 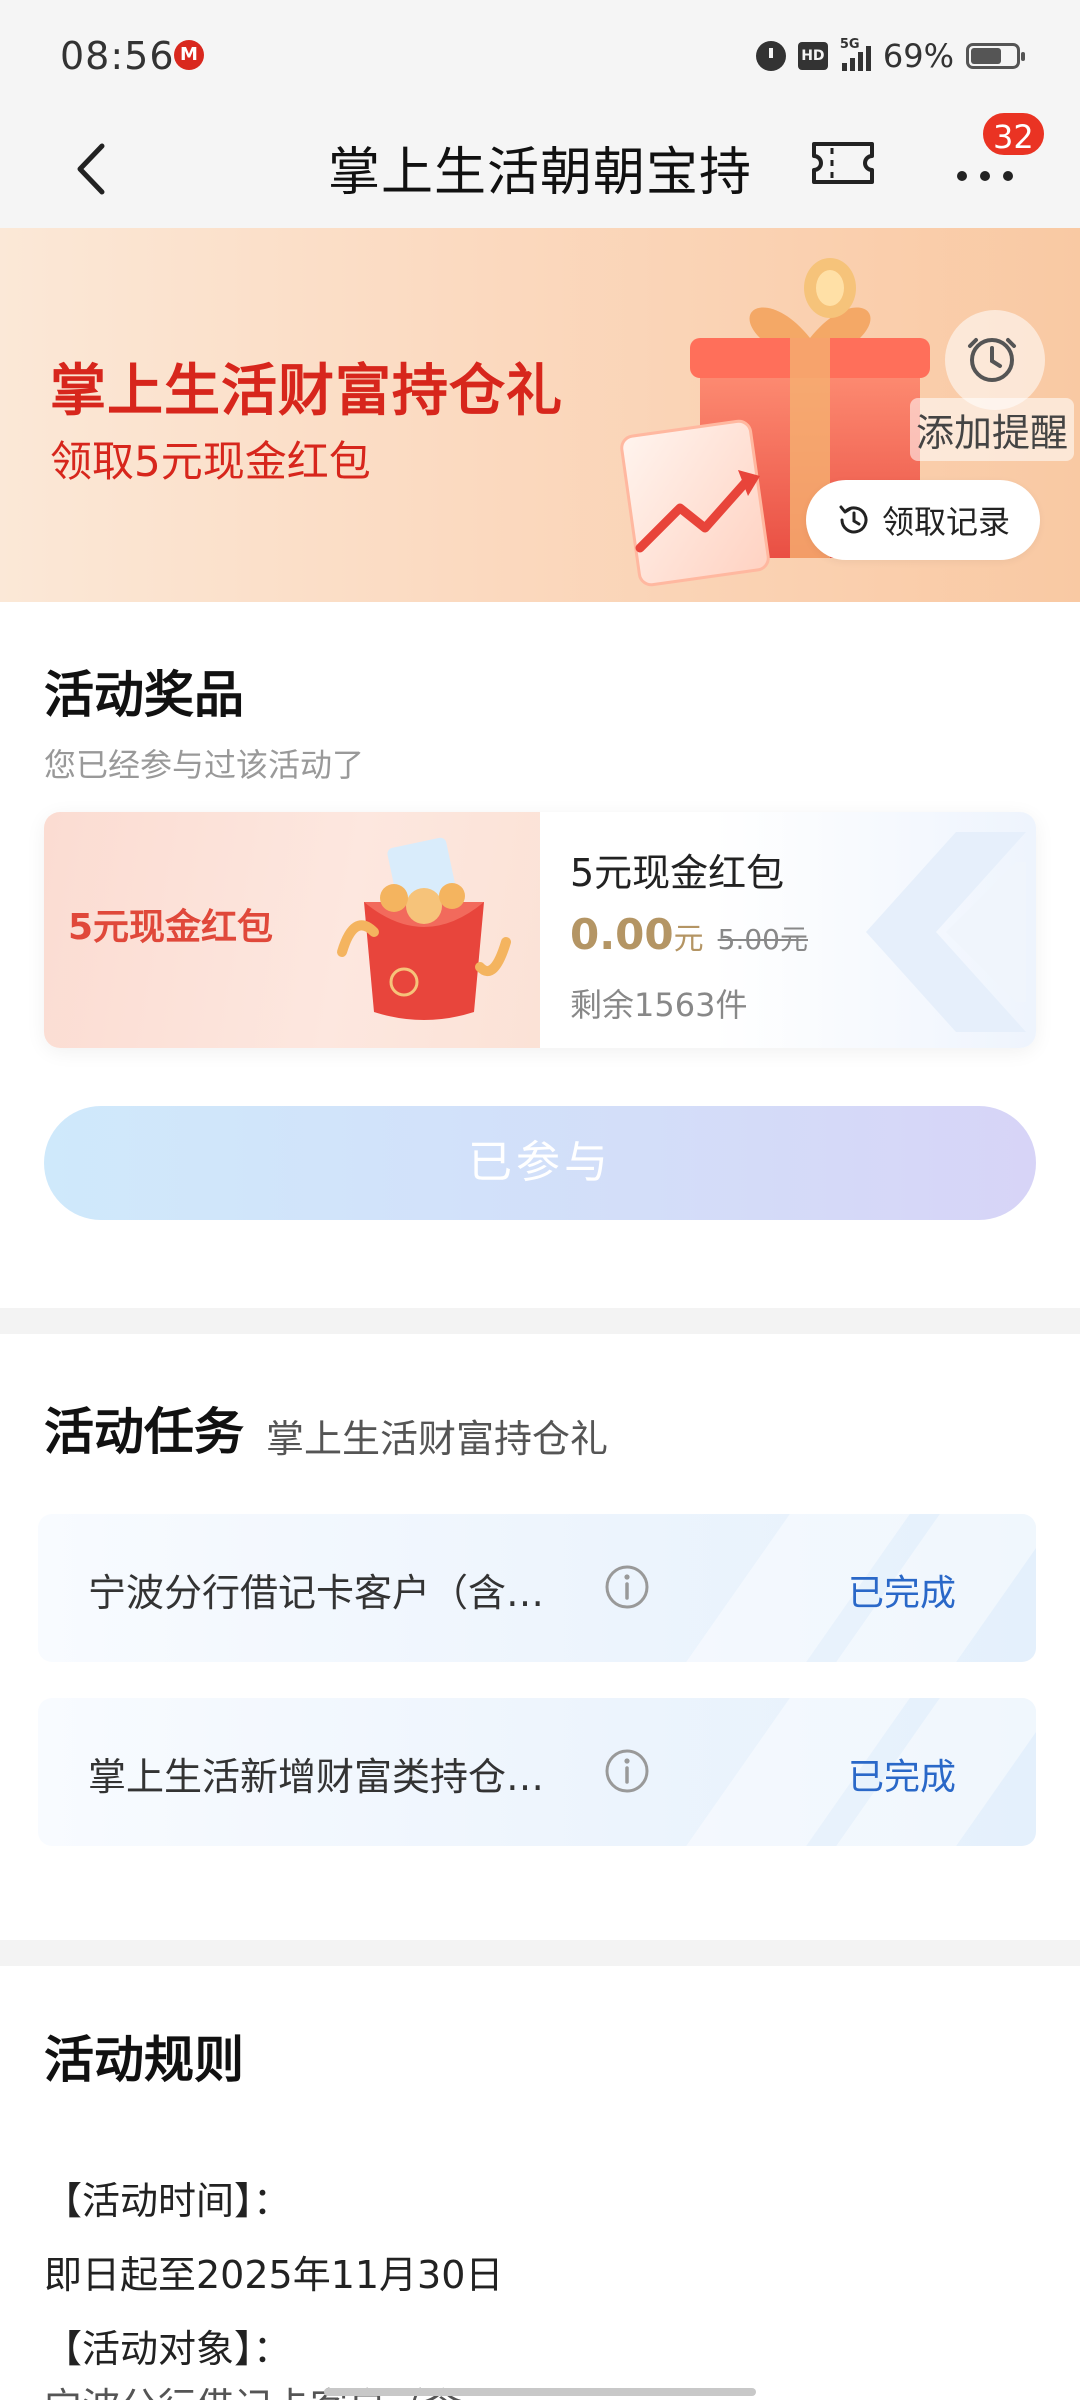 What do you see at coordinates (306, 391) in the screenshot?
I see `banner-title: 掌上生活财富持仓礼` at bounding box center [306, 391].